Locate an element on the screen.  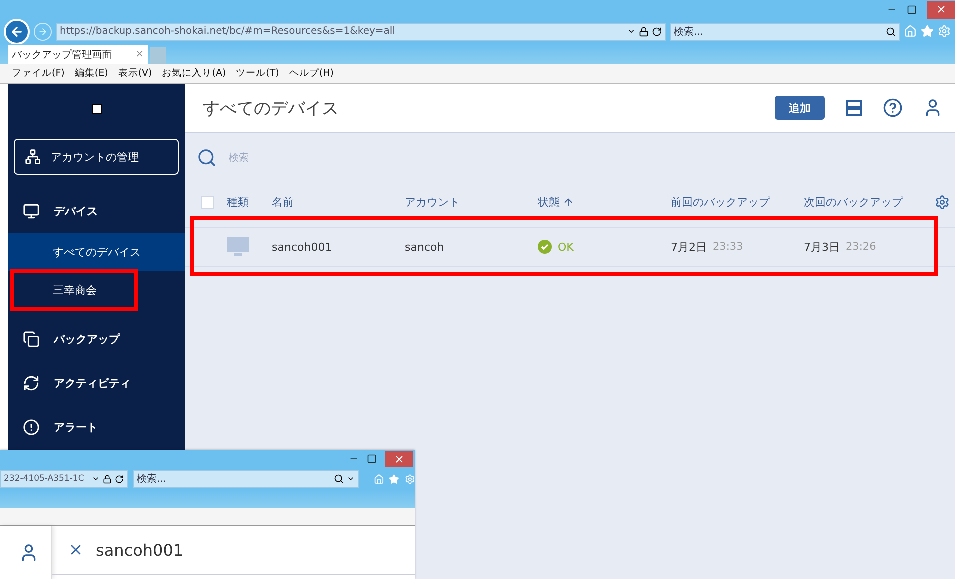
copy-icon is located at coordinates (31, 339).